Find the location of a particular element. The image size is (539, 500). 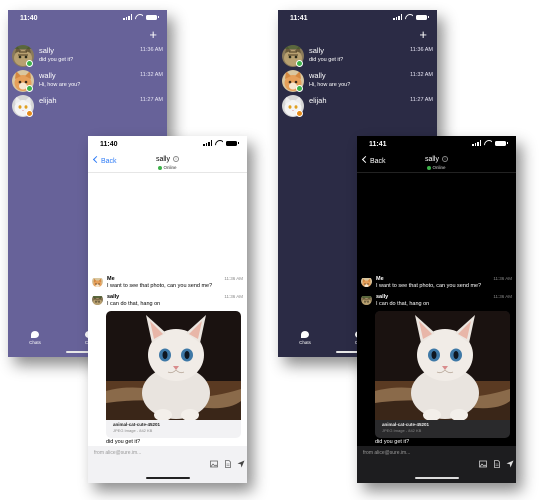

message-sender: sally is located at coordinates (113, 297).